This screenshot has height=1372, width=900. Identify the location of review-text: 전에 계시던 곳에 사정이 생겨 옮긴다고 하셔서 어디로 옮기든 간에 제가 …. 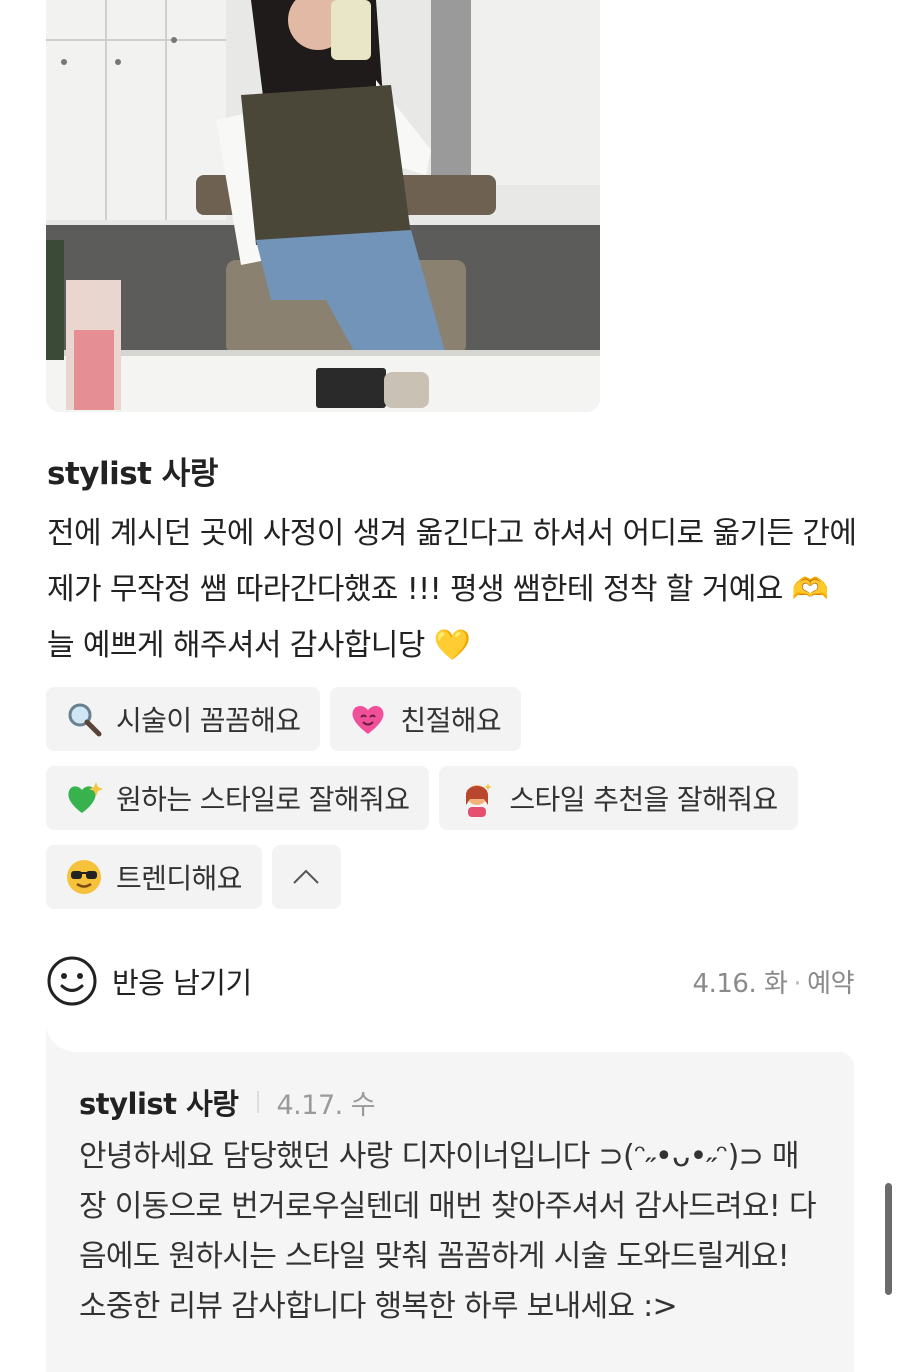
(452, 589).